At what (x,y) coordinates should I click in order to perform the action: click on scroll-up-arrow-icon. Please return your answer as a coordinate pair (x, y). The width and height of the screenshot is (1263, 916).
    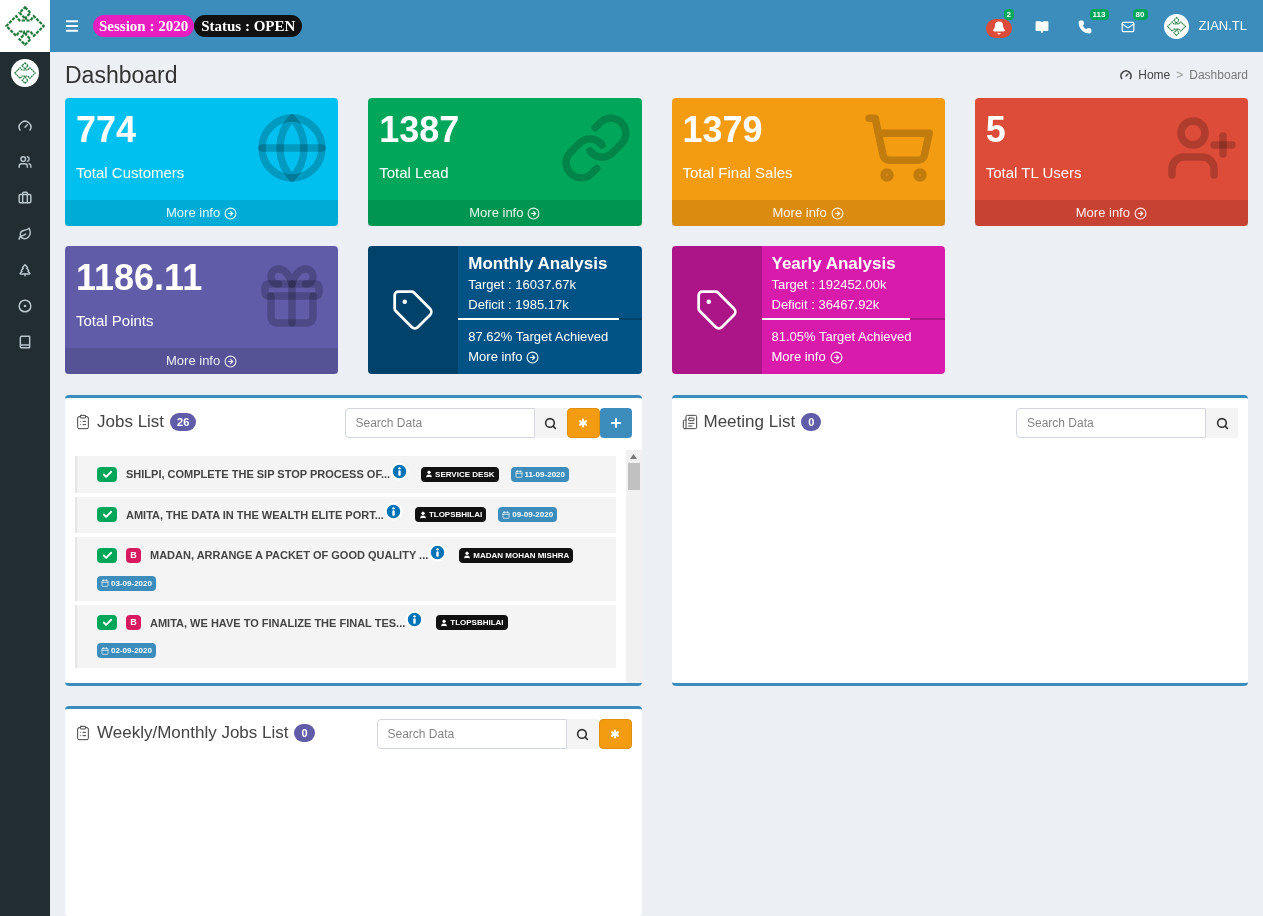
    Looking at the image, I should click on (633, 456).